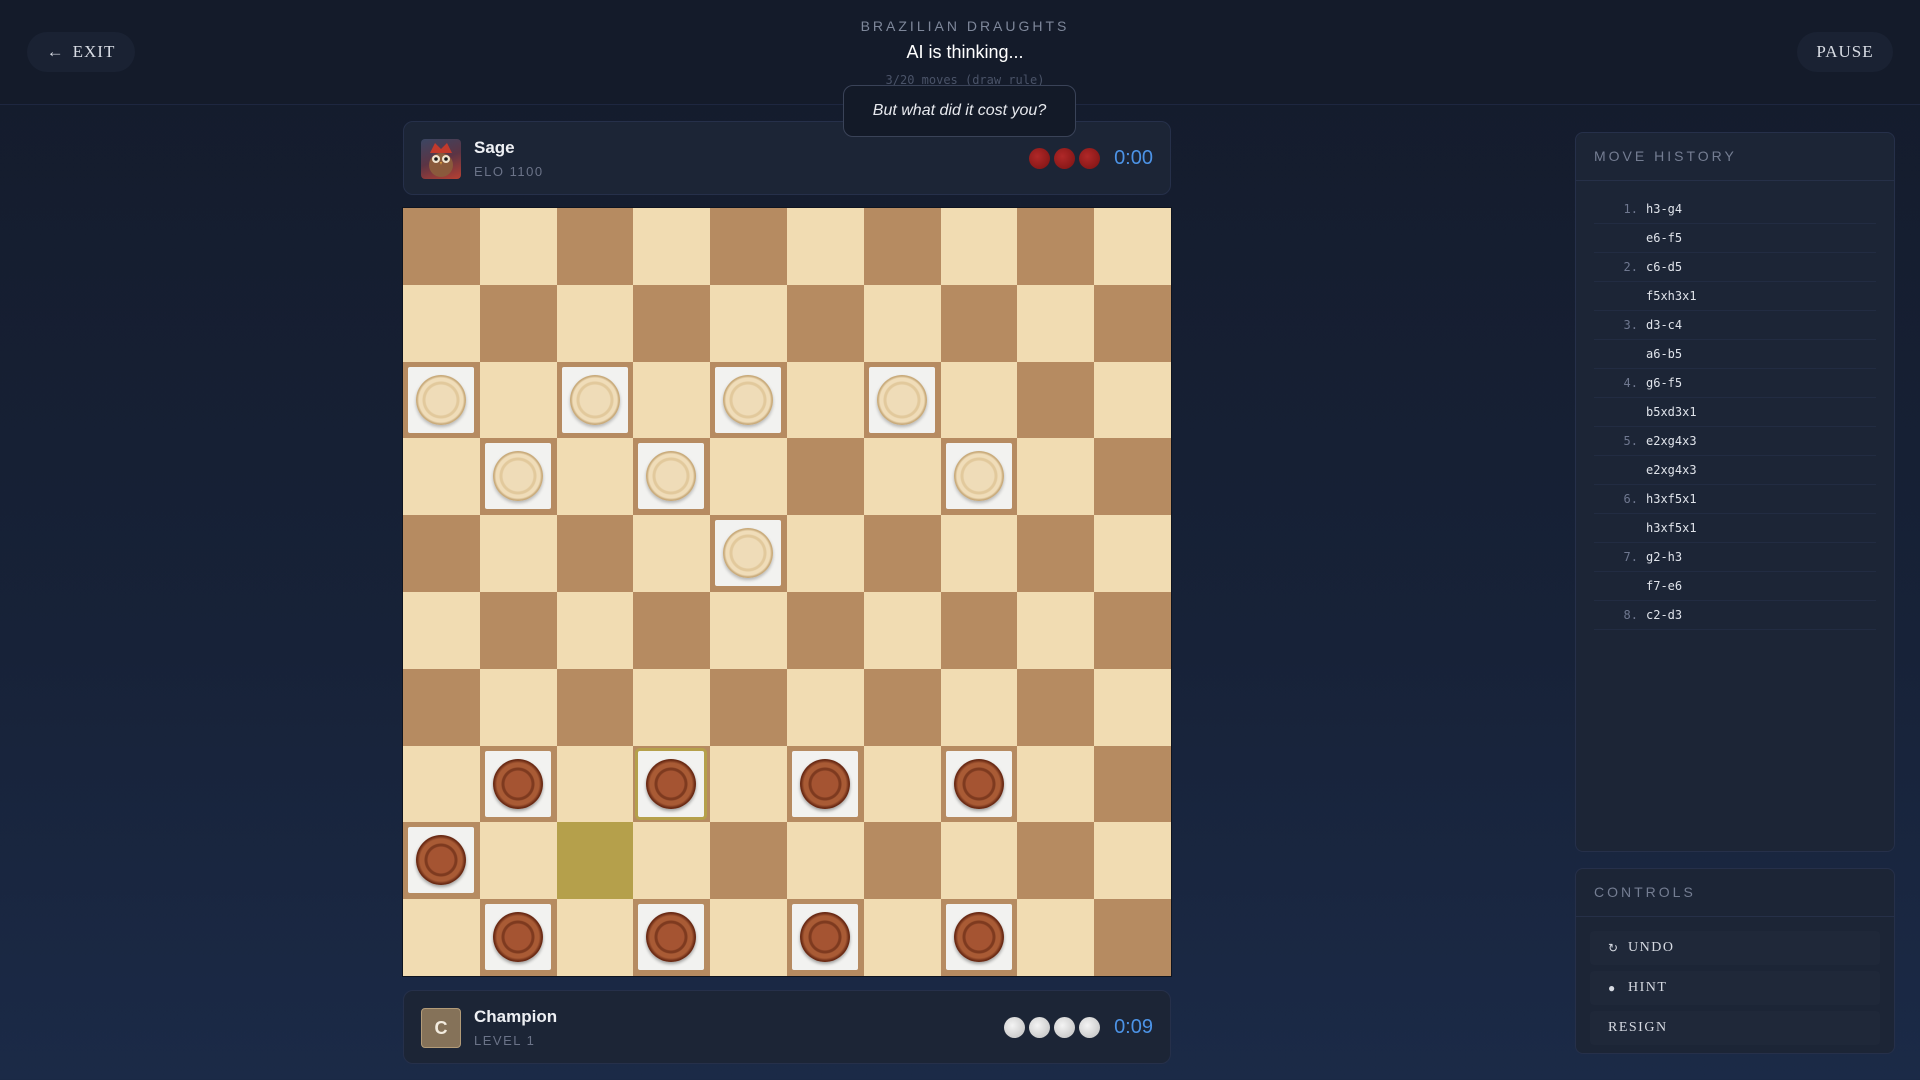  I want to click on board-square-h8, so click(979, 400).